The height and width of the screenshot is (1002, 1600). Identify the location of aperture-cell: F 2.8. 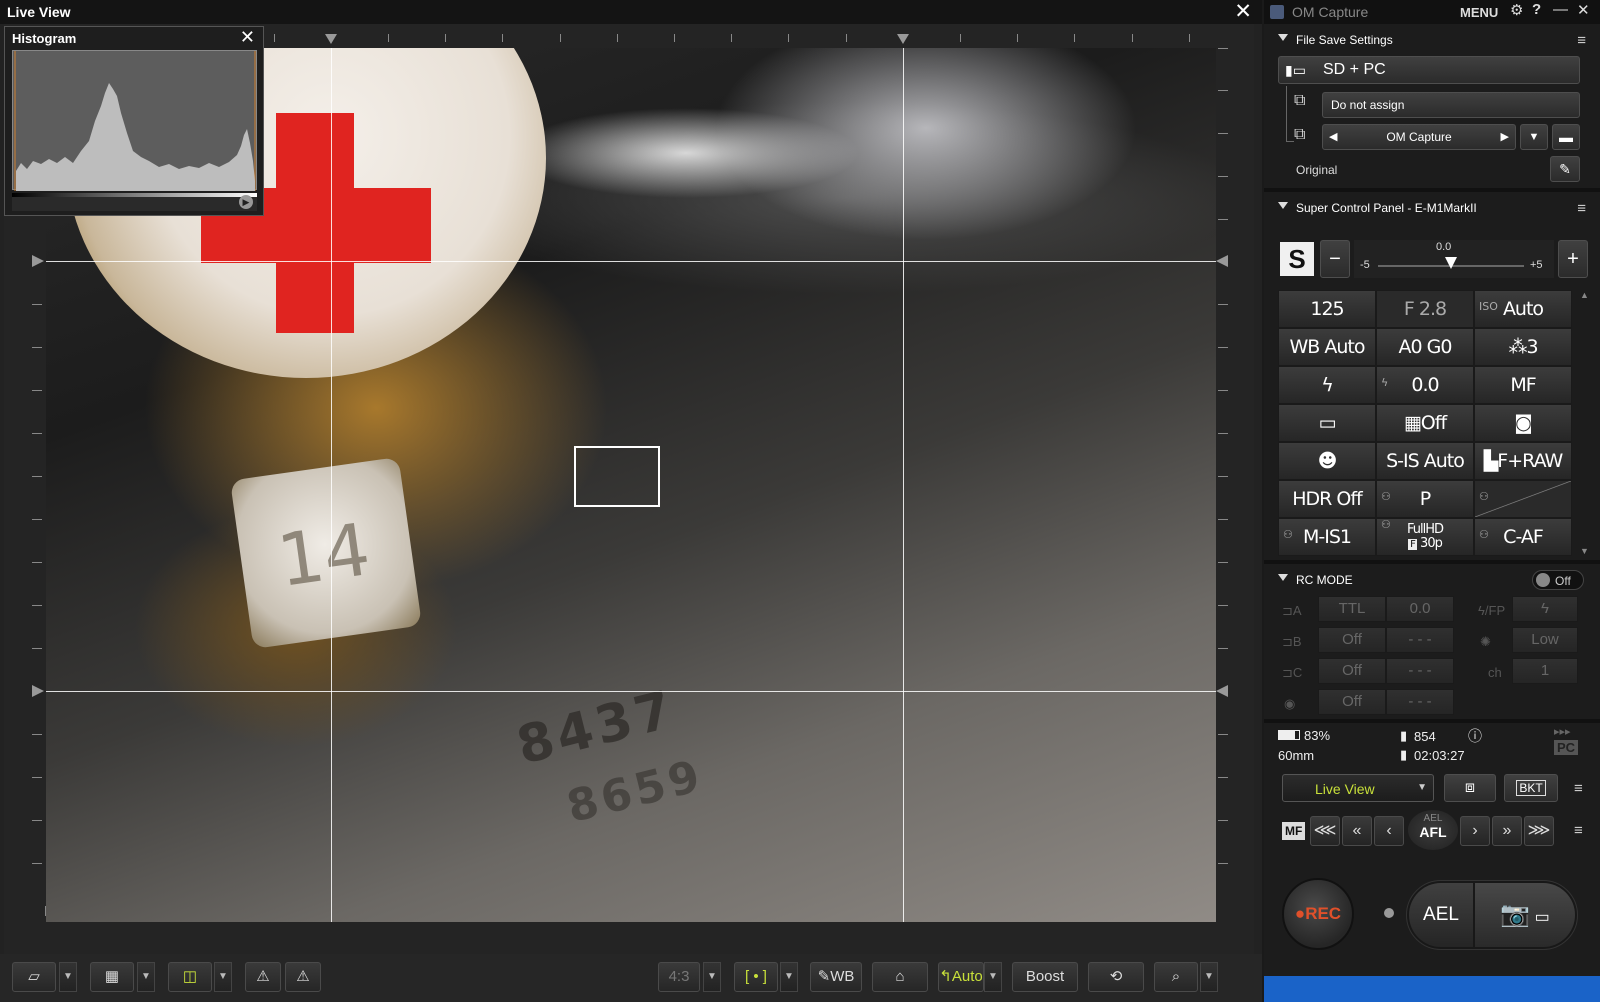
(1425, 309).